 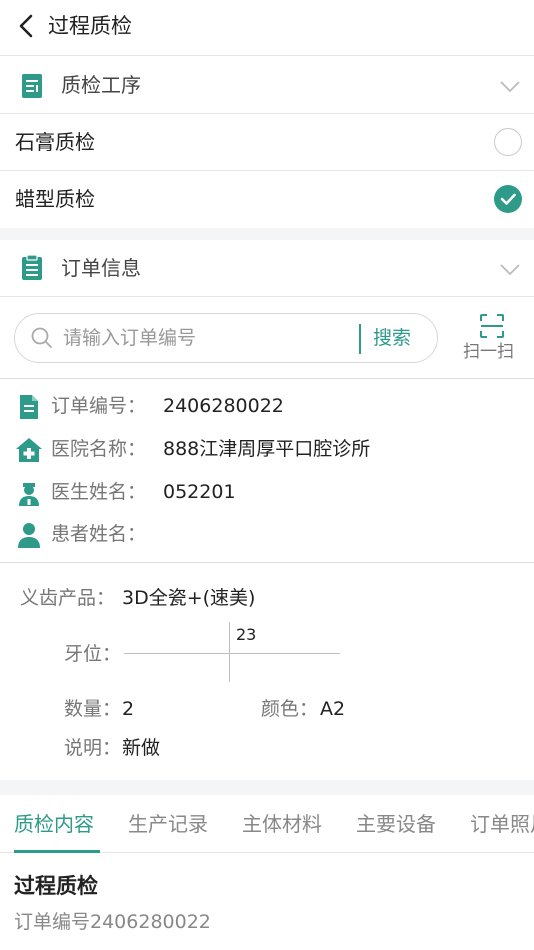 I want to click on process-option-wax: 蜡型质检, so click(x=267, y=199).